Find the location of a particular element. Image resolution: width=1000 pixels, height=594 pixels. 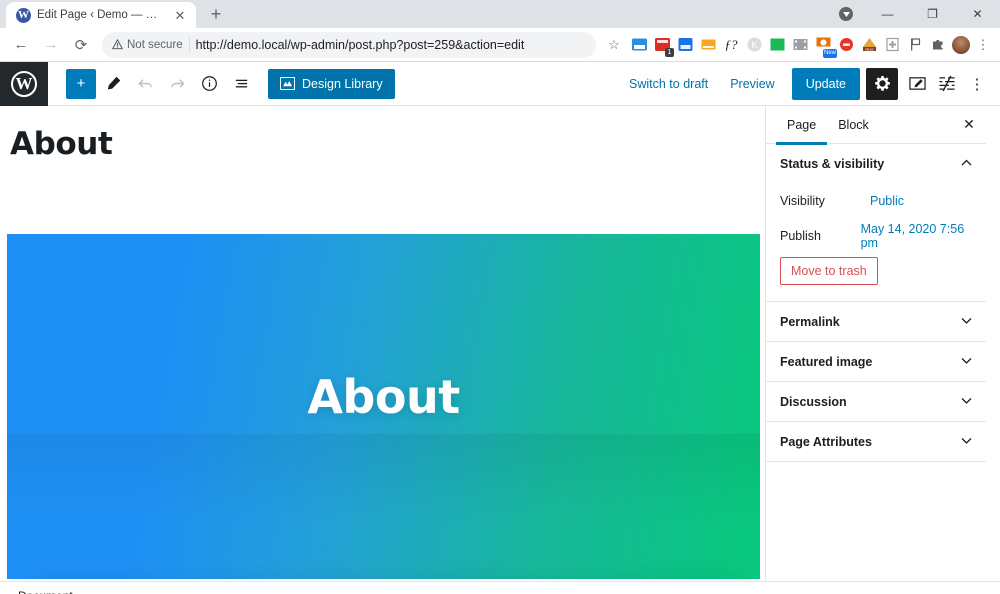

reload-icon: ⟳ is located at coordinates (81, 45).